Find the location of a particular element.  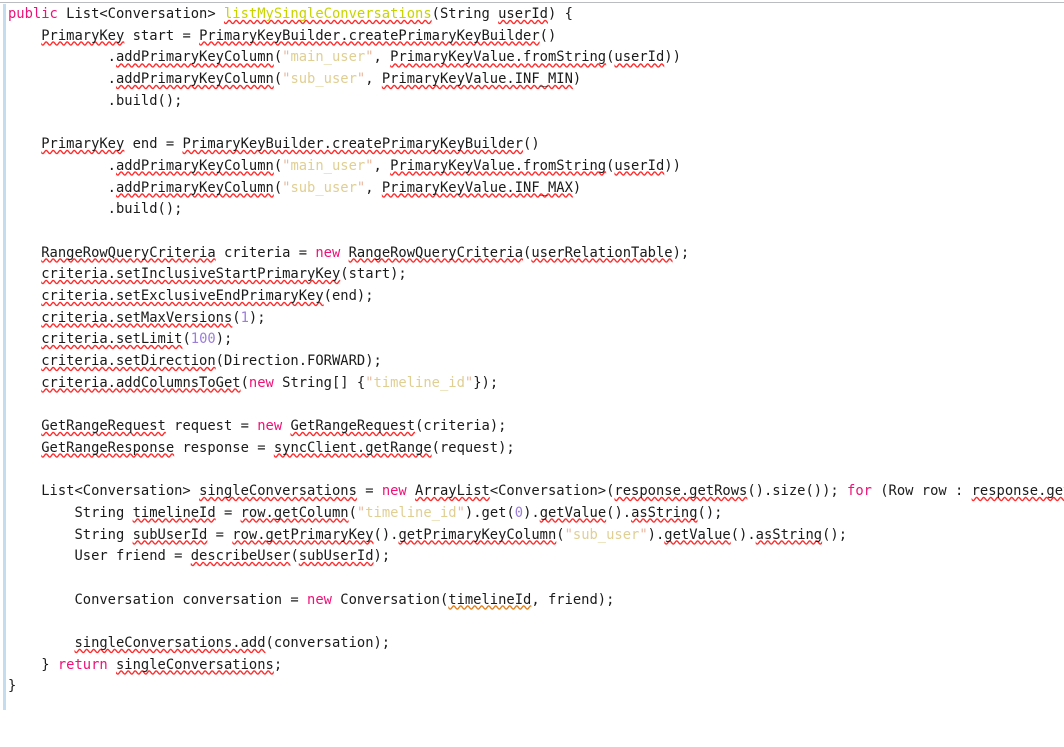

code-line: singleConversations.add(conversation); is located at coordinates (536, 644).